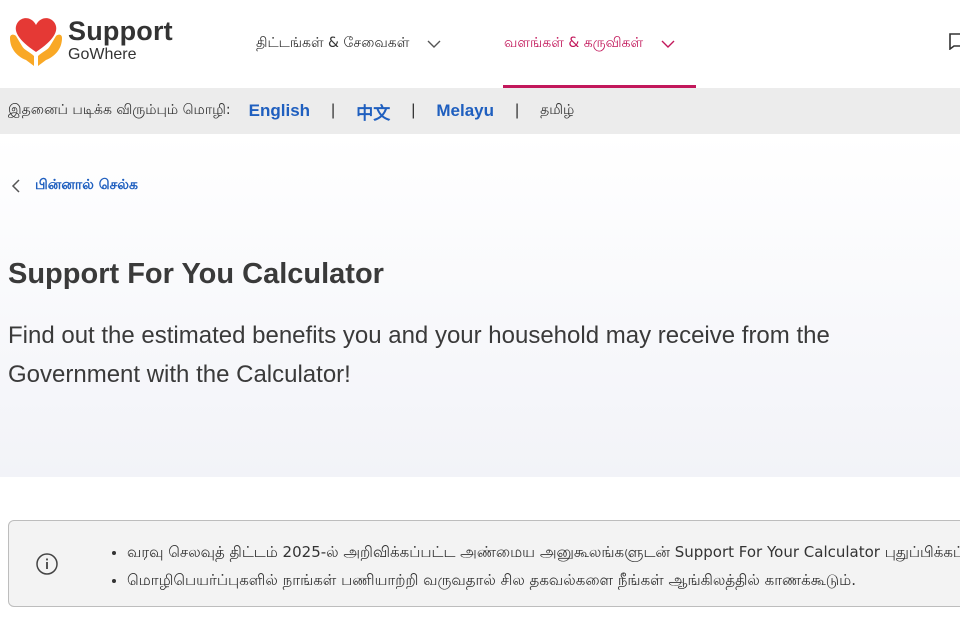 The width and height of the screenshot is (960, 640). Describe the element at coordinates (36, 42) in the screenshot. I see `heart-hands-icon` at that location.